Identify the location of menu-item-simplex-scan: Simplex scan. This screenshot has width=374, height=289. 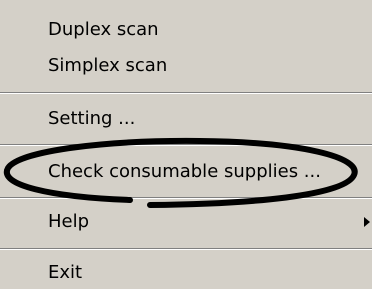
(187, 66).